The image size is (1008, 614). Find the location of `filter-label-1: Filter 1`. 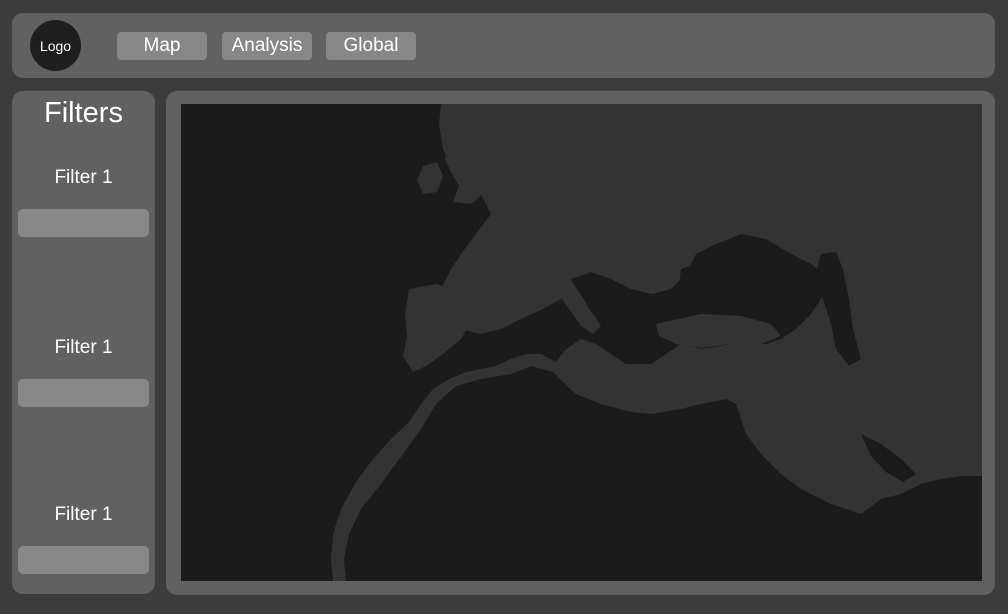

filter-label-1: Filter 1 is located at coordinates (83, 177).